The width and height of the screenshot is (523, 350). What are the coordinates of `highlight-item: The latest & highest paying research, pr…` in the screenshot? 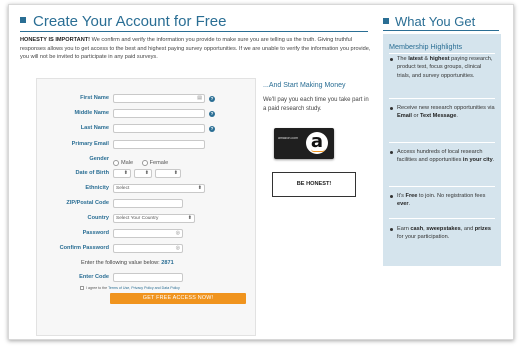 It's located at (442, 67).